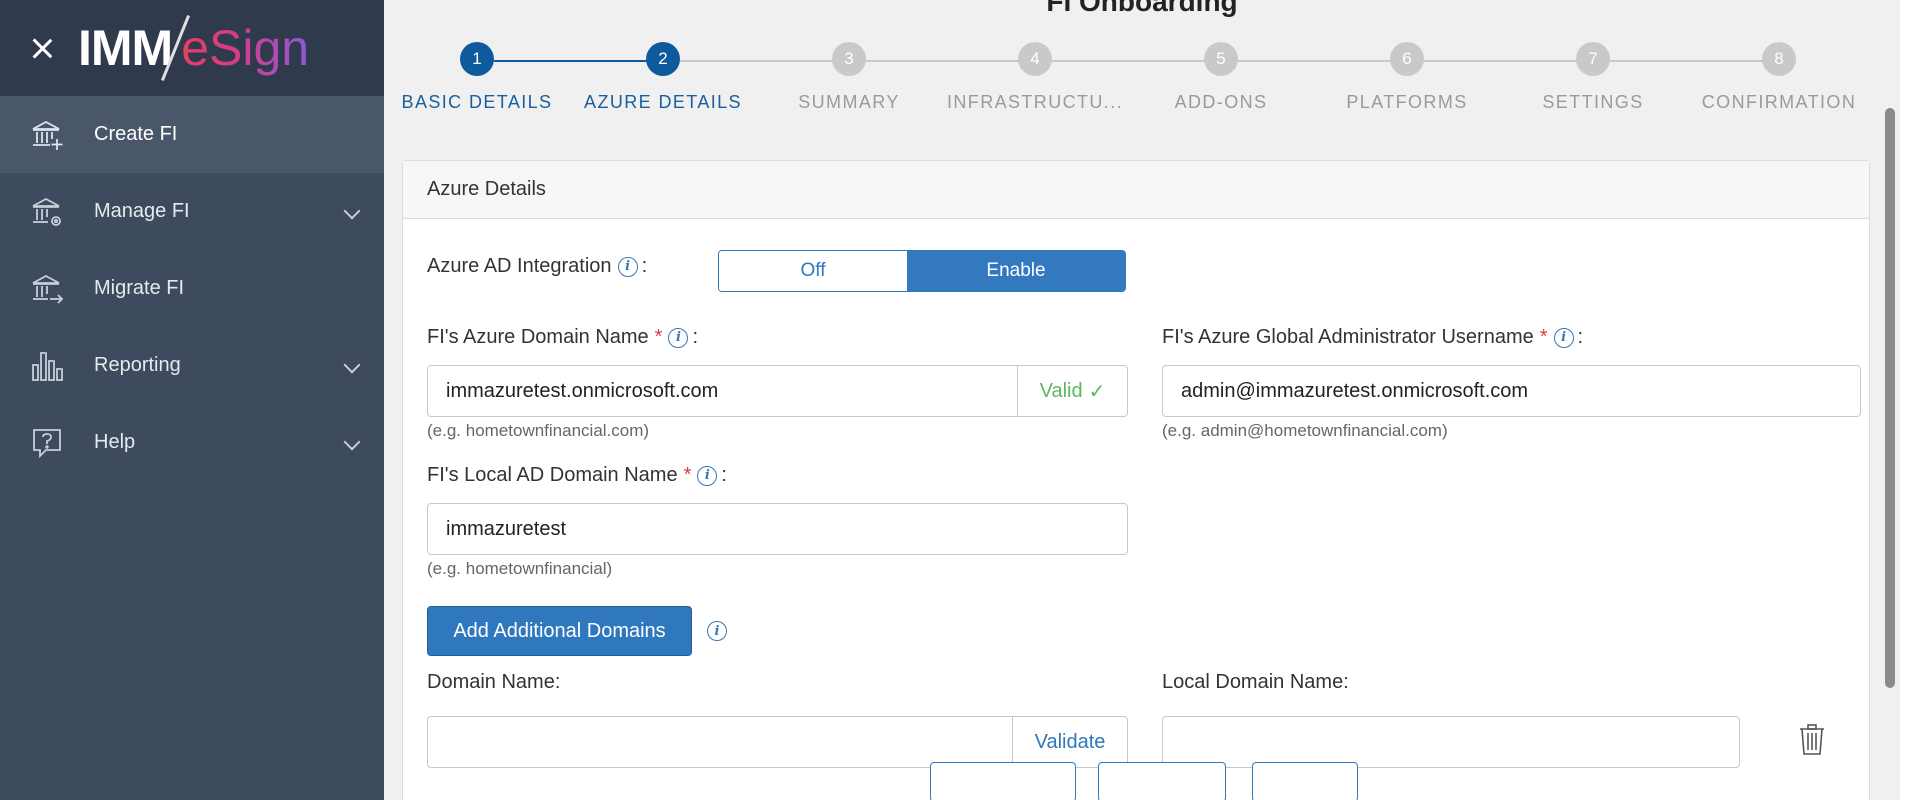 This screenshot has height=800, width=1920. Describe the element at coordinates (777, 529) in the screenshot. I see `local-domain-input: immazuretest` at that location.